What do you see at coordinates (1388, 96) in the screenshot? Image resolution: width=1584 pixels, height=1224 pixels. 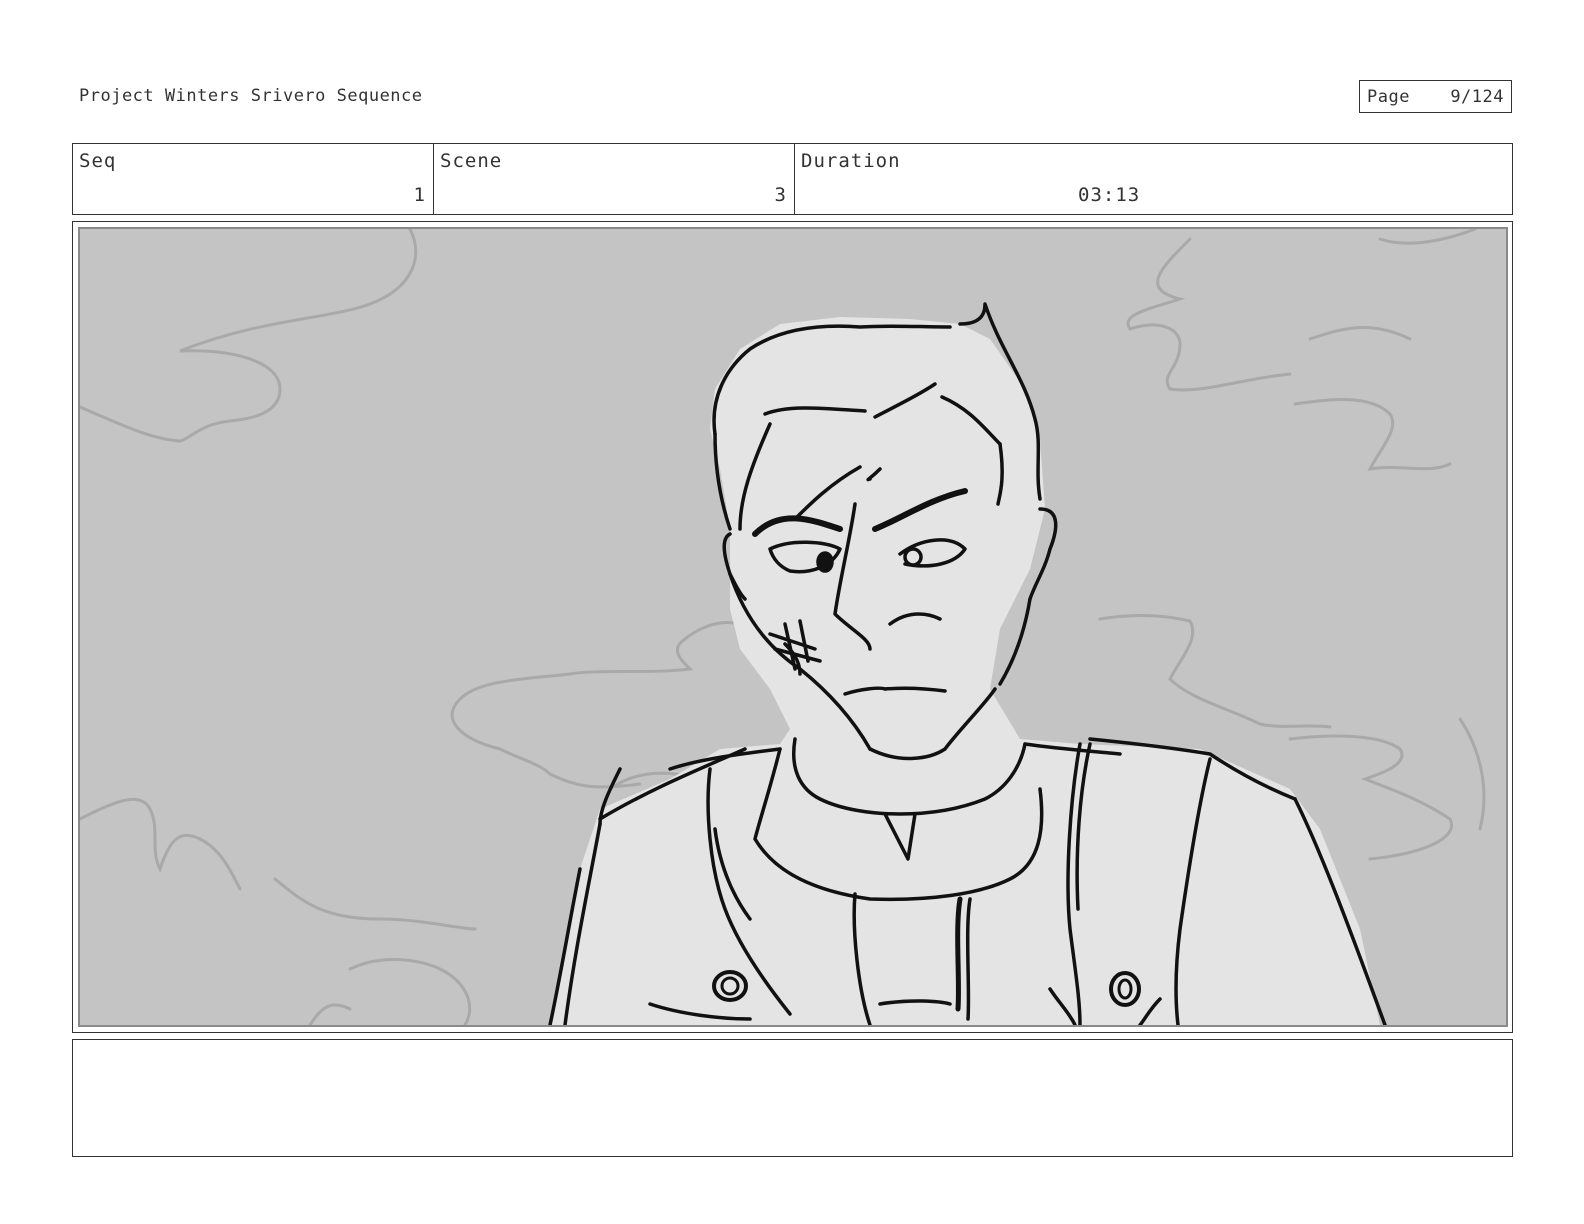 I see `page-label: Page` at bounding box center [1388, 96].